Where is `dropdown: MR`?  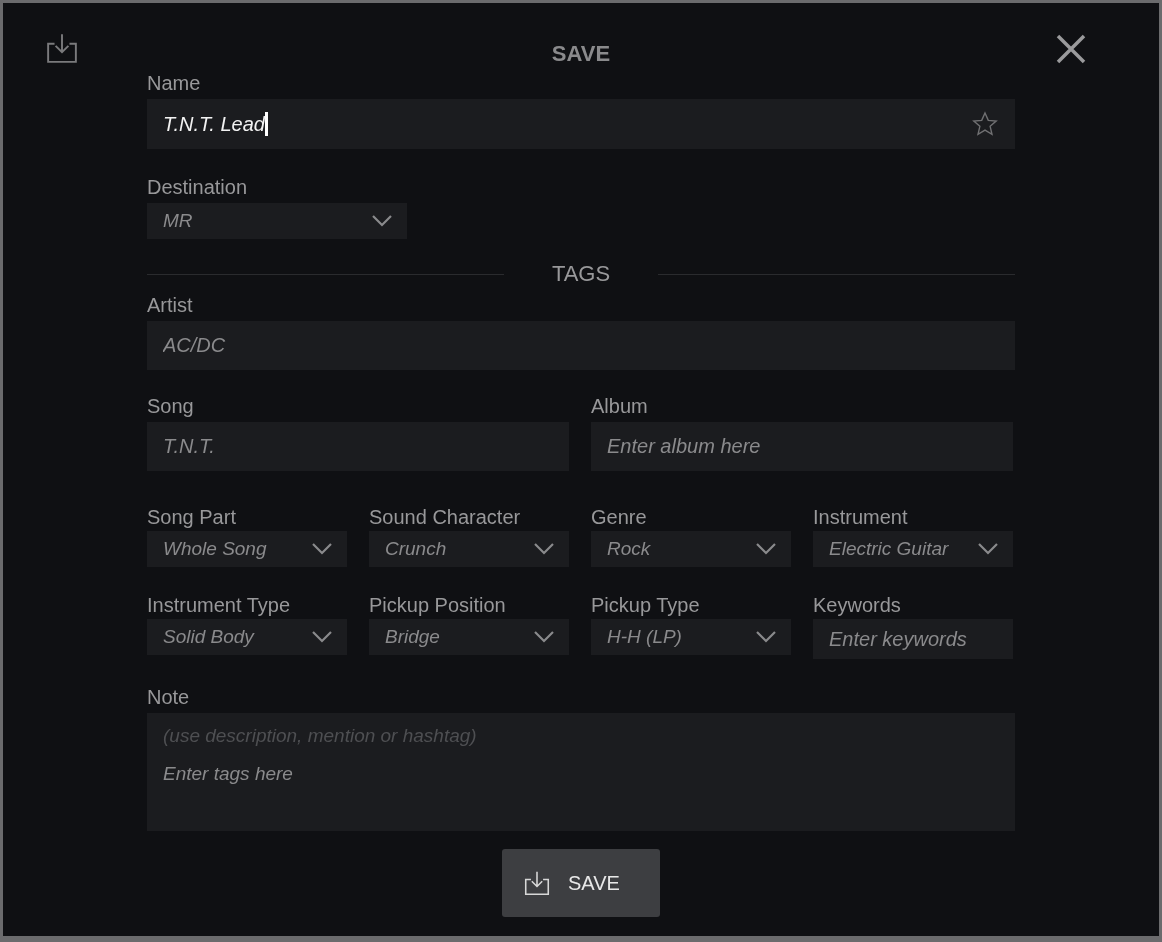
dropdown: MR is located at coordinates (277, 221).